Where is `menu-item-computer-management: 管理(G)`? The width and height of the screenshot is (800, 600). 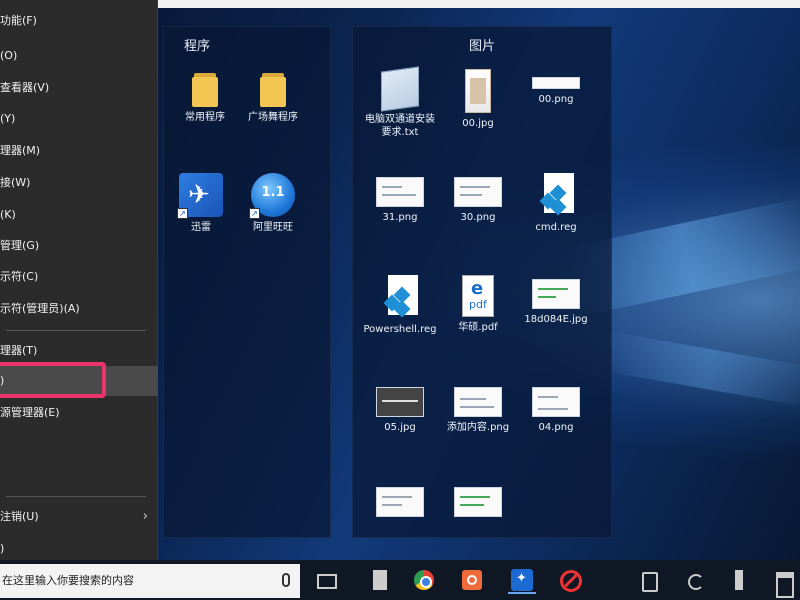
menu-item-computer-management: 管理(G) is located at coordinates (79, 246).